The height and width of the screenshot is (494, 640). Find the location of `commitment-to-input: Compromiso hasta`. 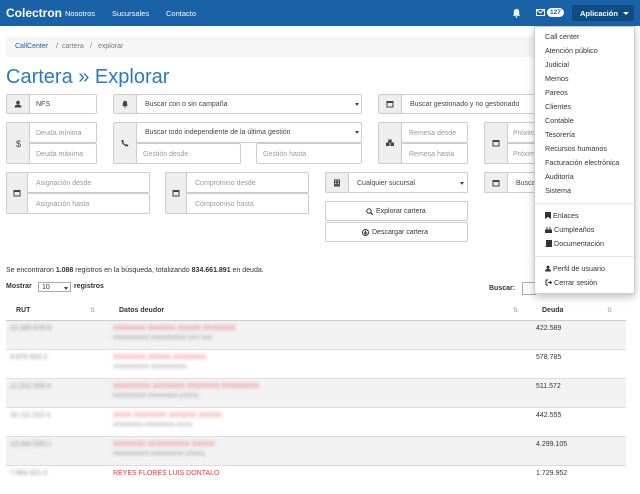

commitment-to-input: Compromiso hasta is located at coordinates (247, 203).